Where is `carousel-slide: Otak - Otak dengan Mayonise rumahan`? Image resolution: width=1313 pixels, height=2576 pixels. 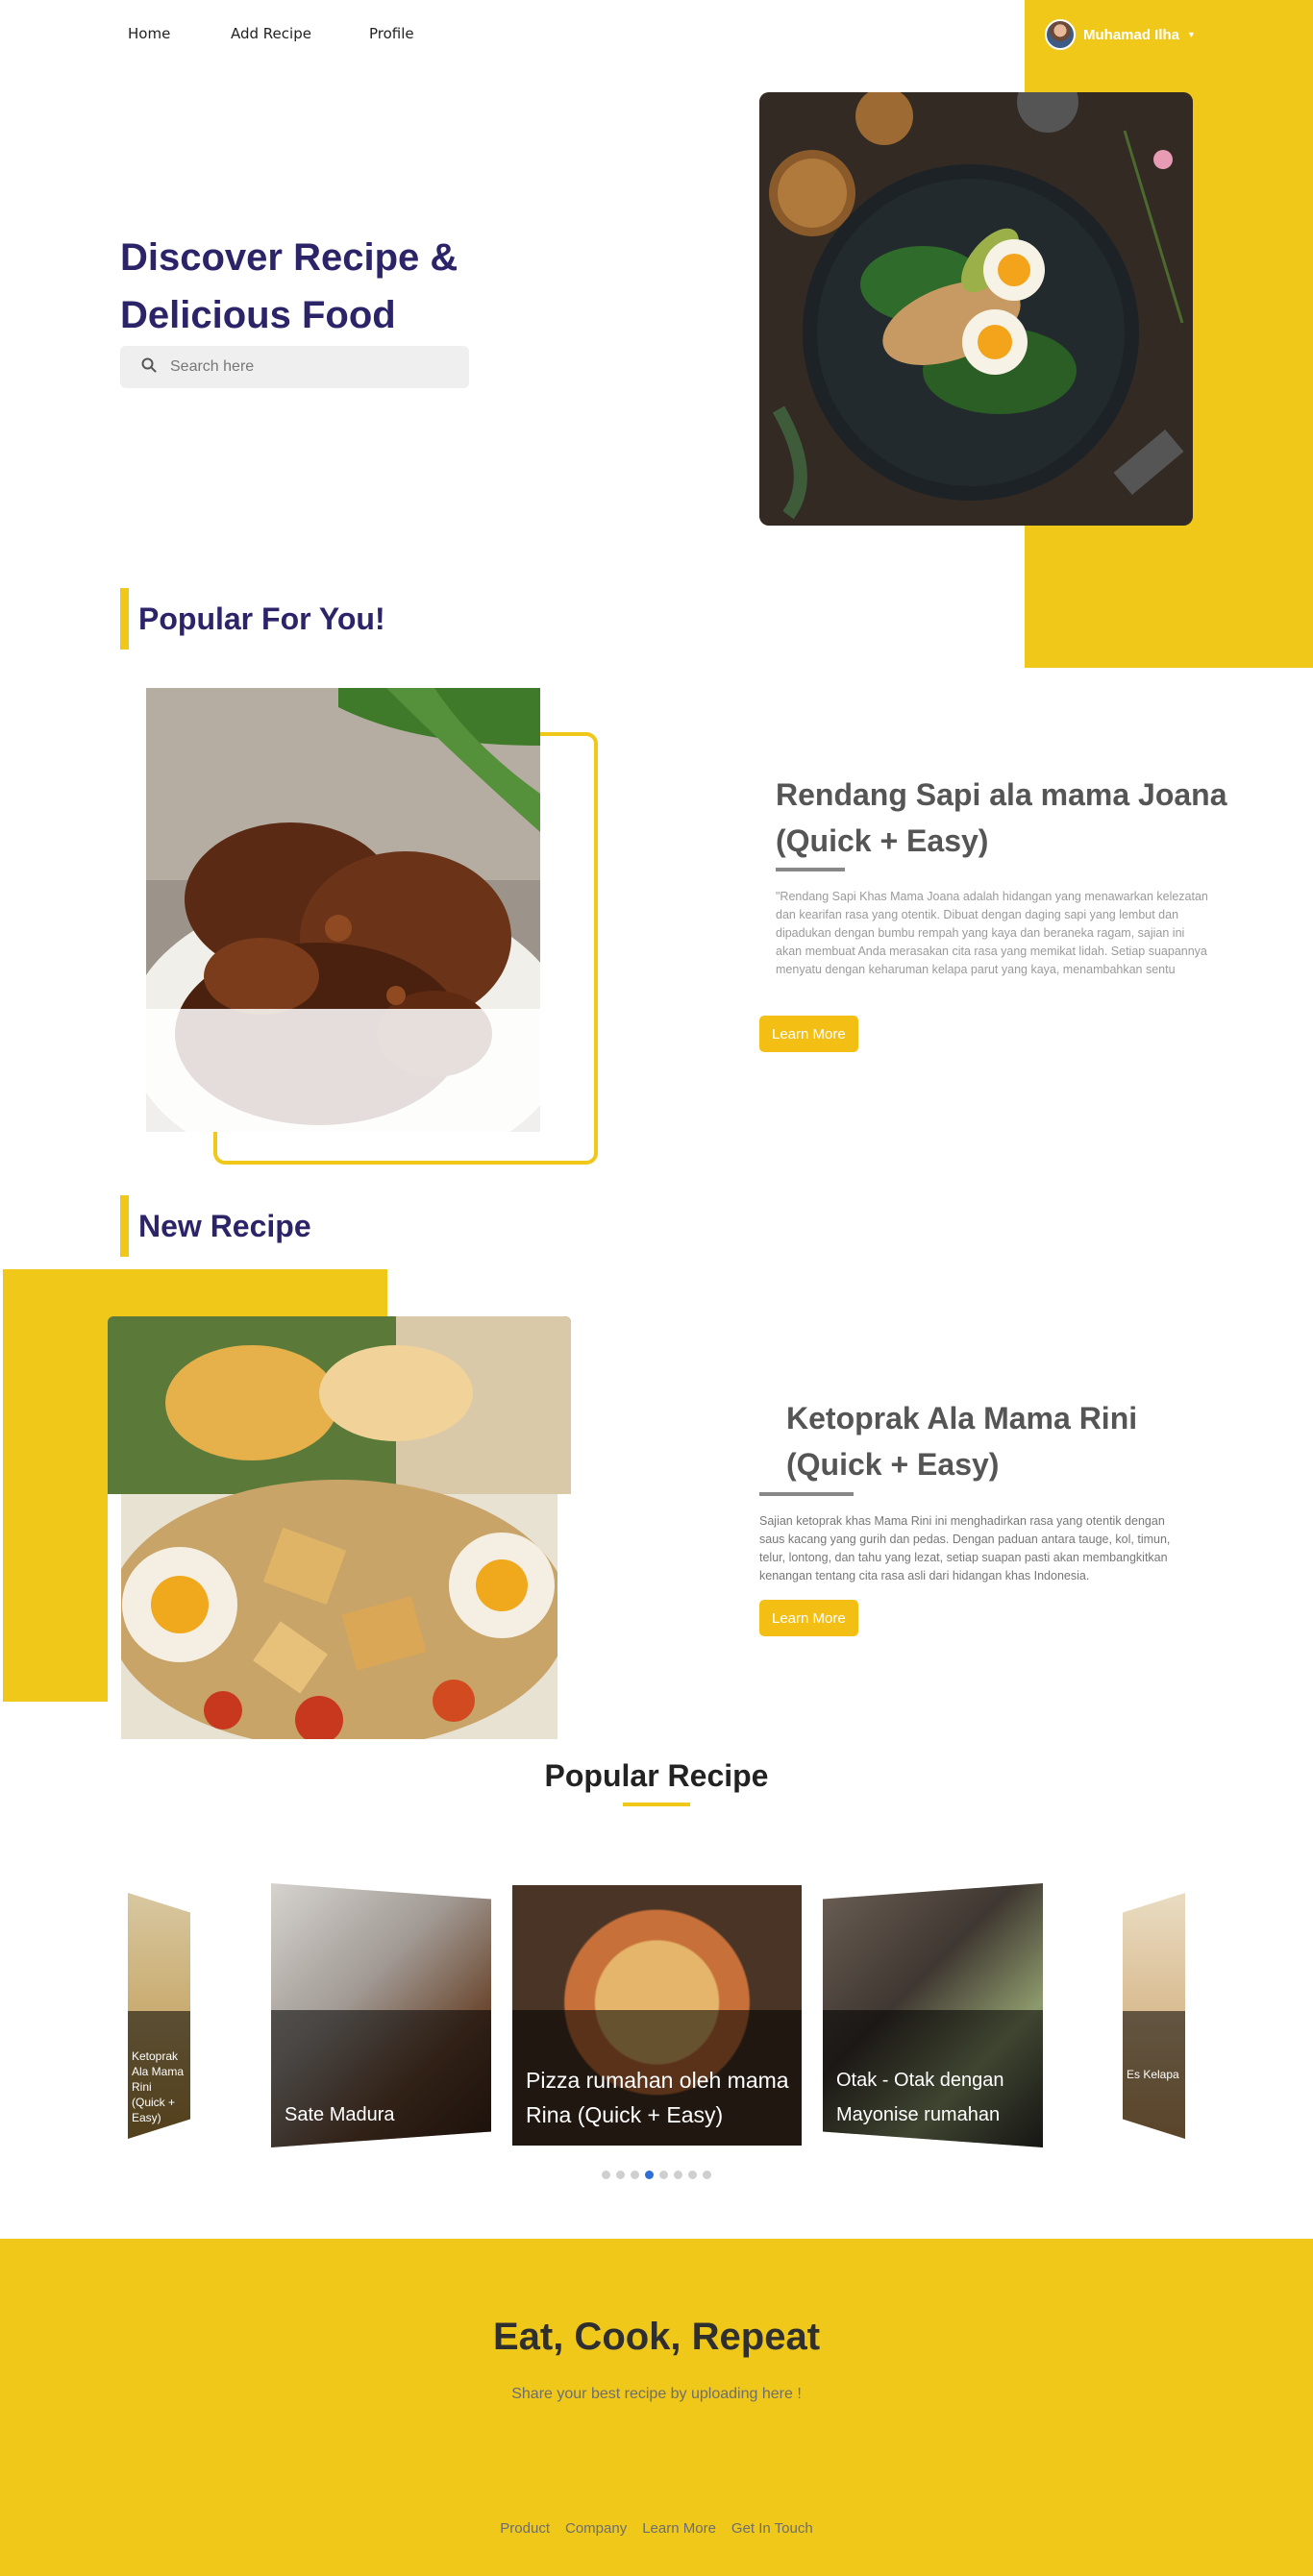
carousel-slide: Otak - Otak dengan Mayonise rumahan is located at coordinates (933, 2015).